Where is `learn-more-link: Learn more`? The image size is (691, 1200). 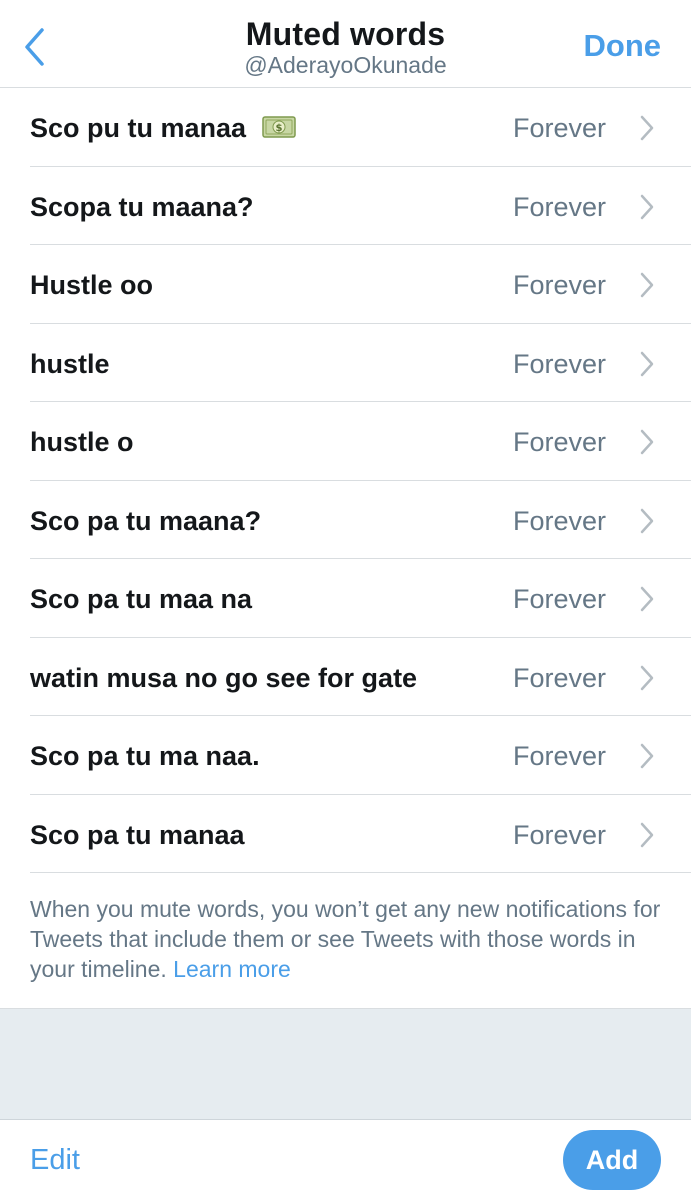 learn-more-link: Learn more is located at coordinates (232, 969).